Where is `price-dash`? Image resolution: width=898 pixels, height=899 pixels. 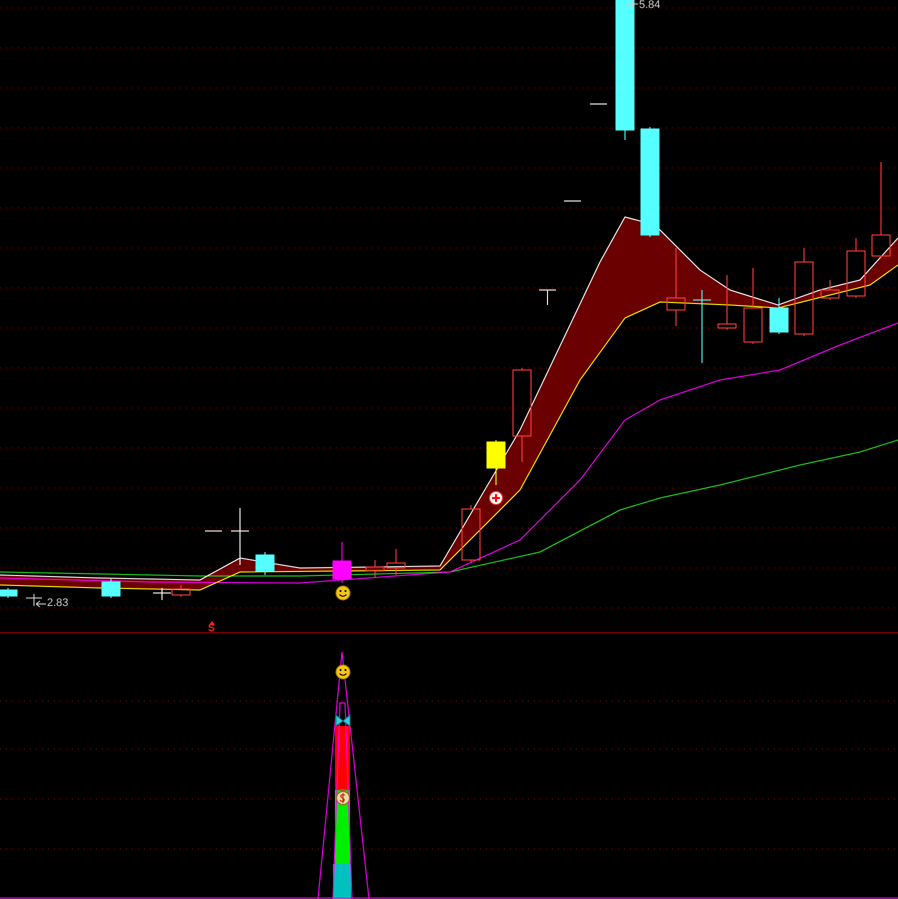 price-dash is located at coordinates (573, 201).